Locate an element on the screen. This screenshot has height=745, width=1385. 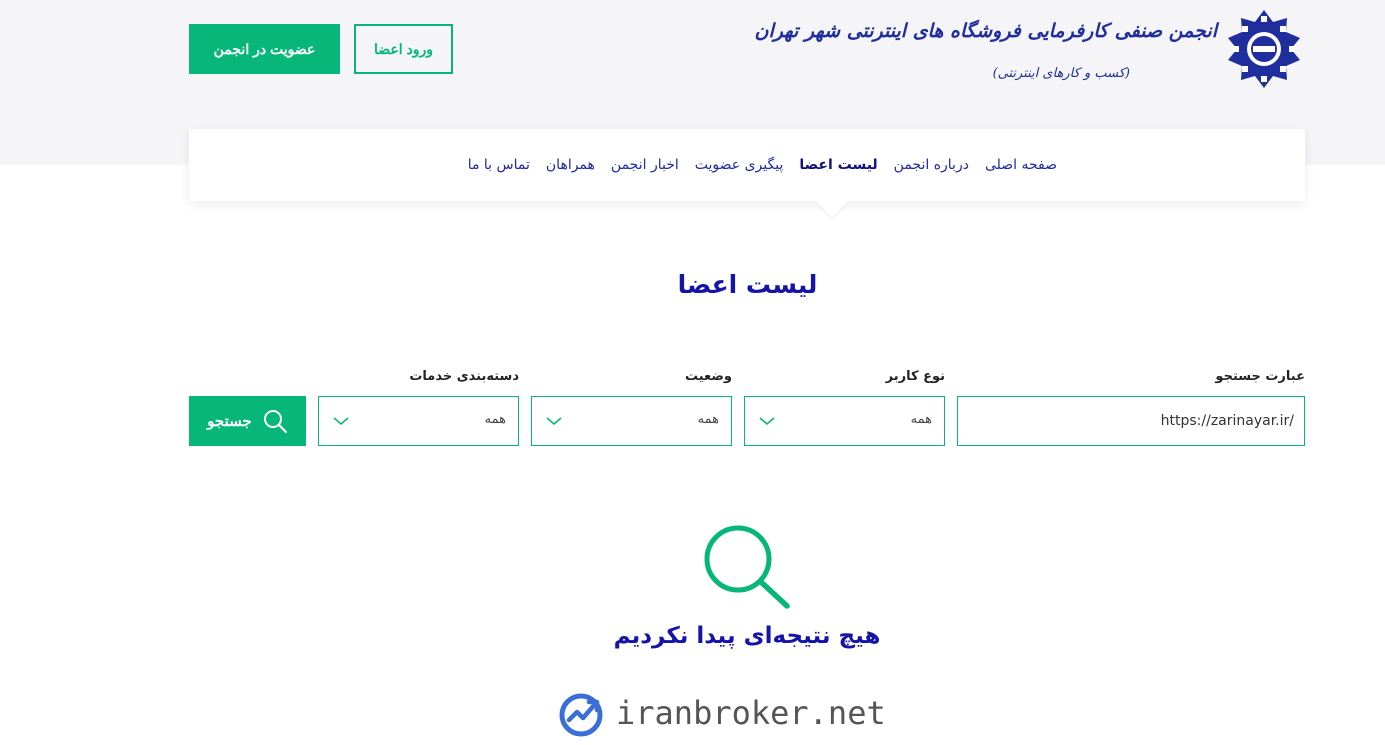
status-value: همه is located at coordinates (708, 419).